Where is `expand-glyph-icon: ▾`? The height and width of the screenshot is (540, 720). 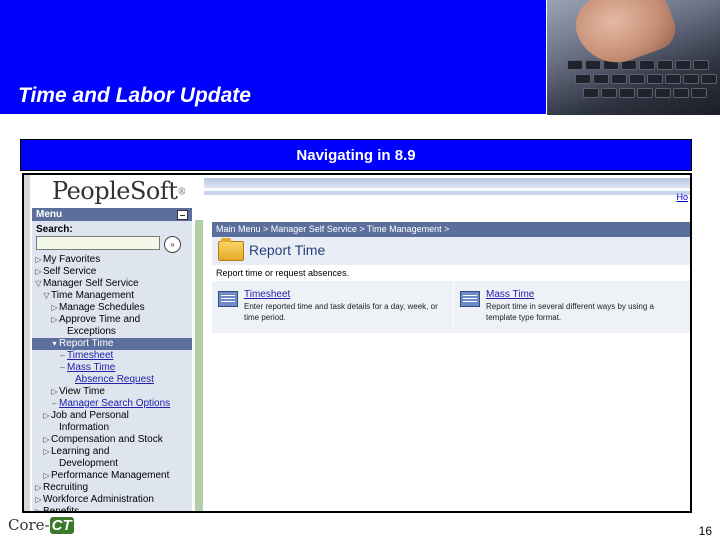
expand-glyph-icon: ▾ is located at coordinates (54, 343).